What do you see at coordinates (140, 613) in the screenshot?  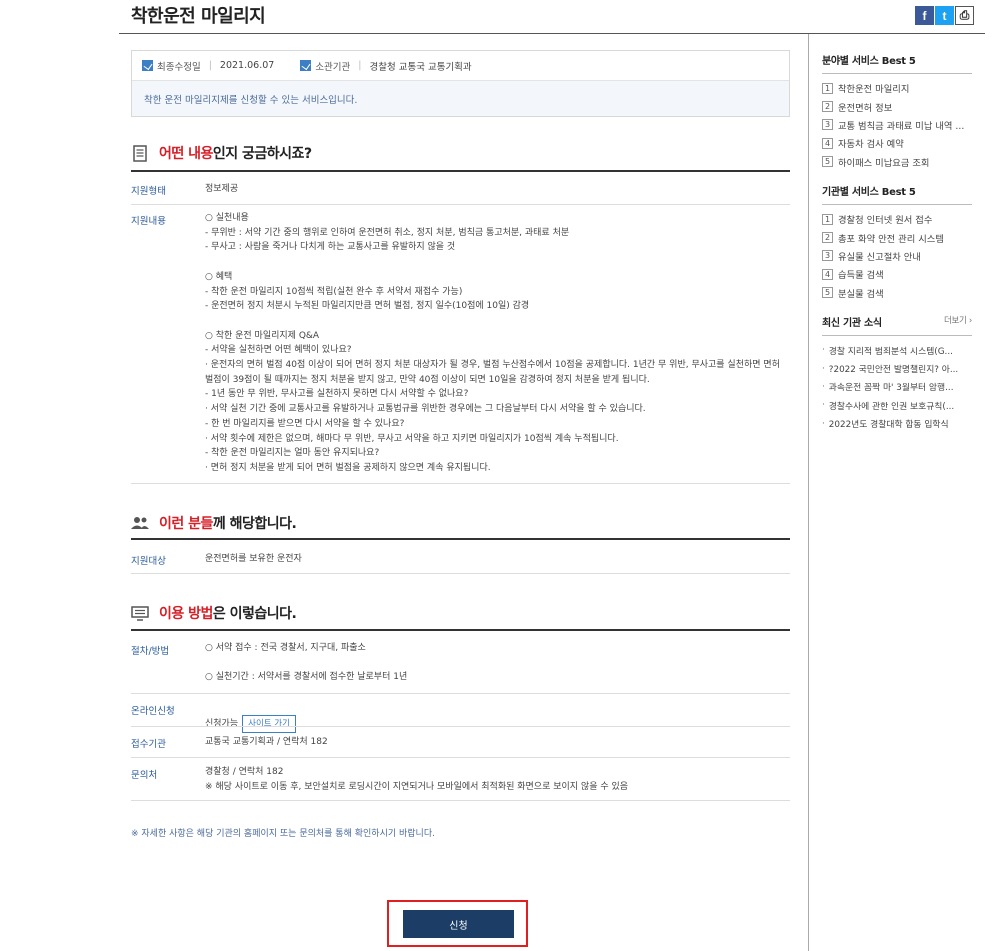 I see `monitor-icon` at bounding box center [140, 613].